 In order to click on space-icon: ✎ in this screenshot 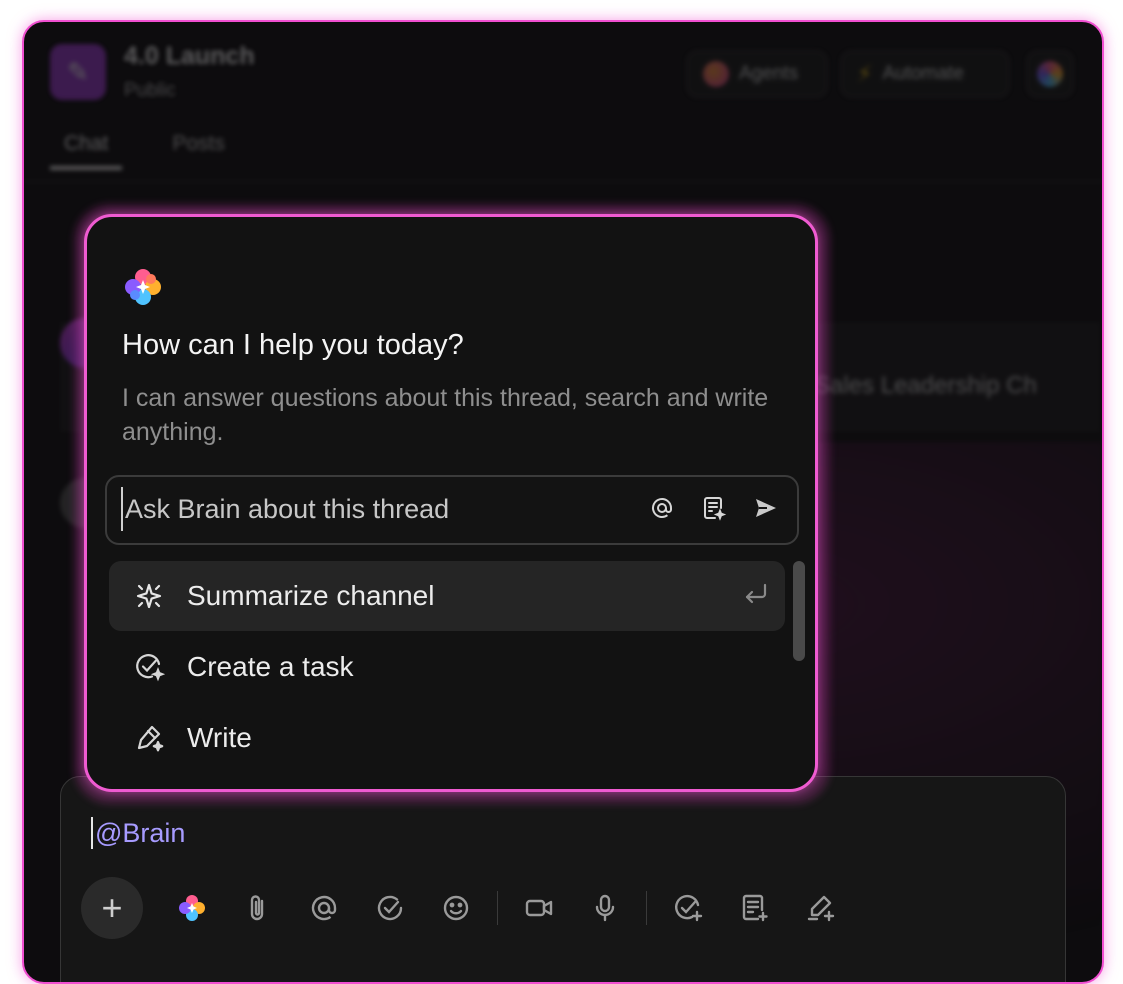, I will do `click(78, 72)`.